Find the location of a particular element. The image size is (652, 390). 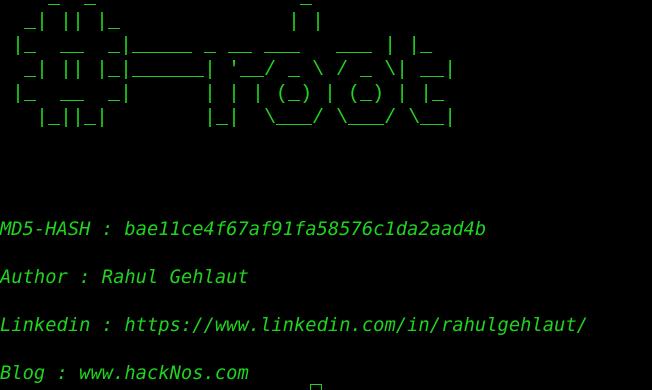

banner-line: |_||_| |_| \___/ \___/ \__| is located at coordinates (228, 118).